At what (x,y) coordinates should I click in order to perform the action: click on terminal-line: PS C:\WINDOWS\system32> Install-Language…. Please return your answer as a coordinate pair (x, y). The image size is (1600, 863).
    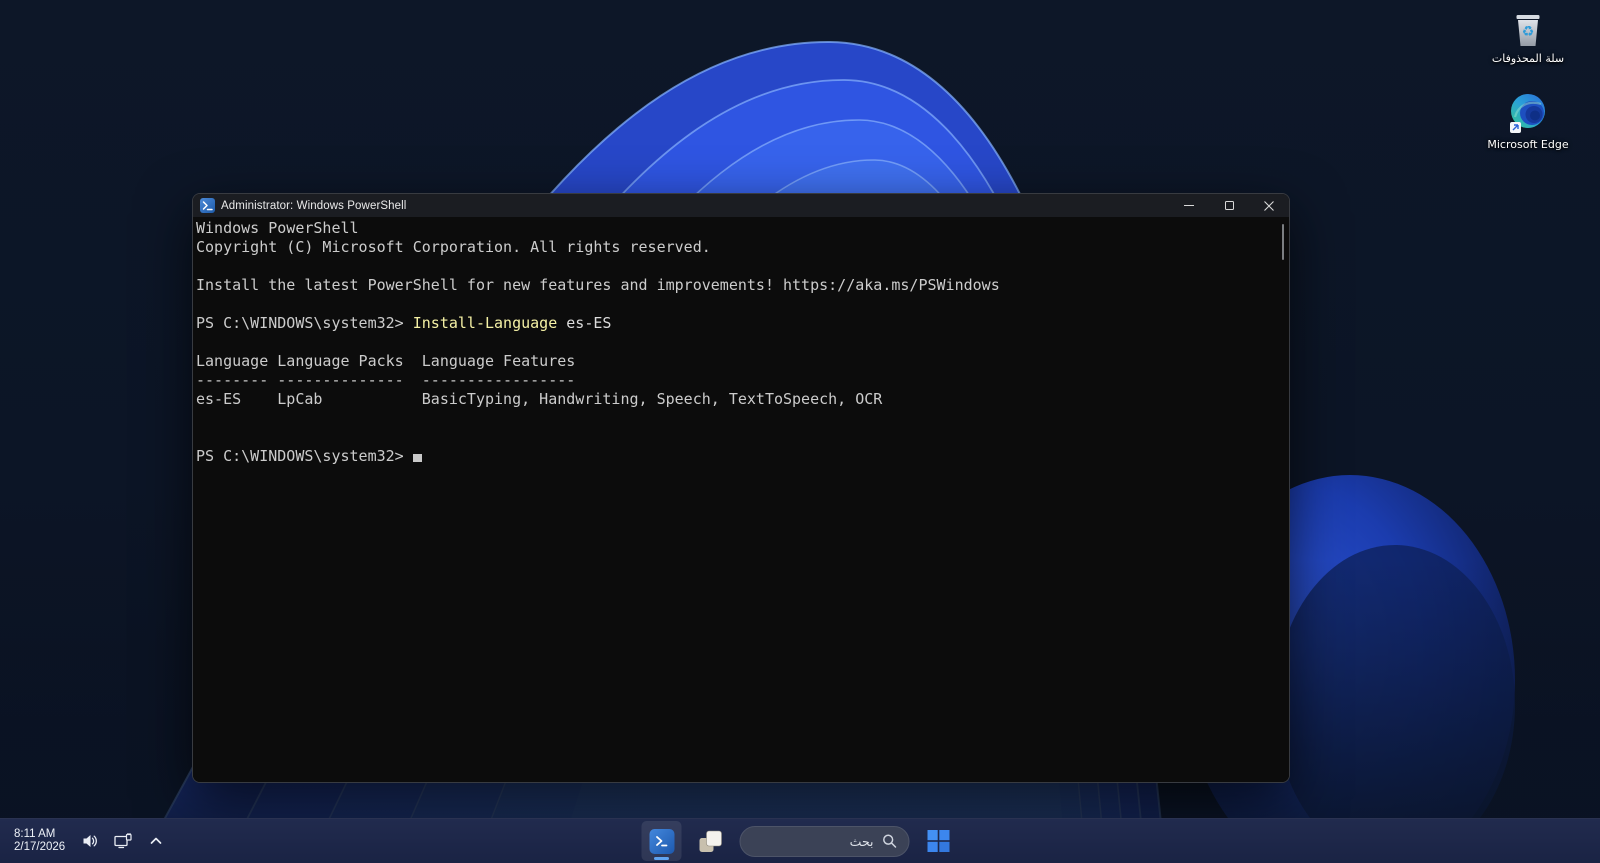
    Looking at the image, I should click on (404, 323).